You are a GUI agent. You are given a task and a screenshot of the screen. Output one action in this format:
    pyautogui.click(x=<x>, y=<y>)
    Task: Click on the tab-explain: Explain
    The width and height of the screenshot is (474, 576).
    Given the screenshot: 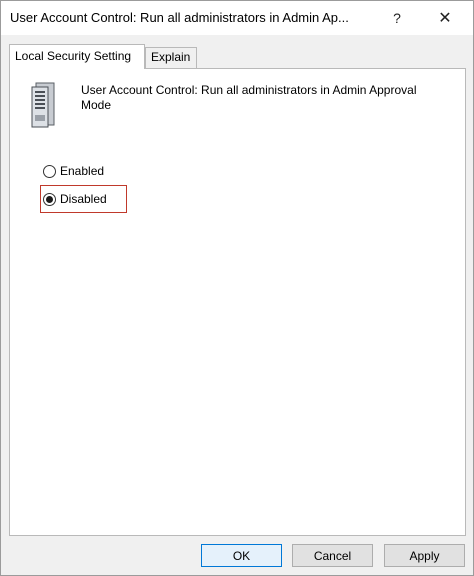 What is the action you would take?
    pyautogui.click(x=171, y=57)
    